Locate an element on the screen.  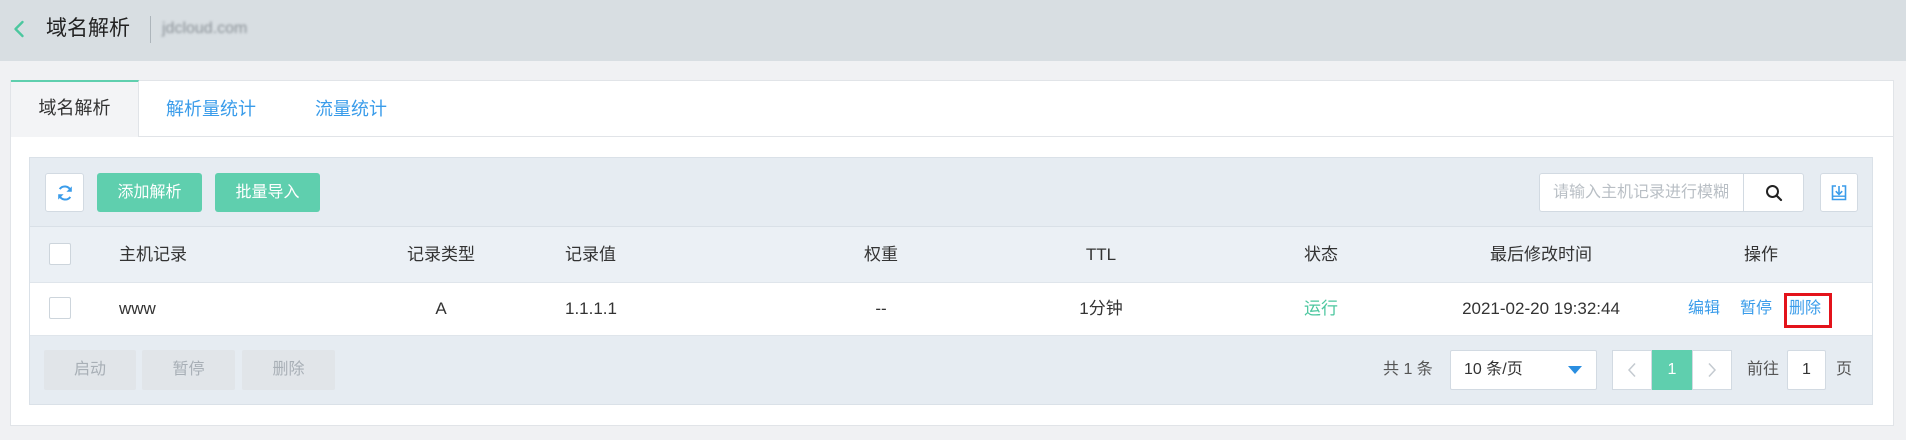
total-count: 共 1 条 is located at coordinates (1408, 369).